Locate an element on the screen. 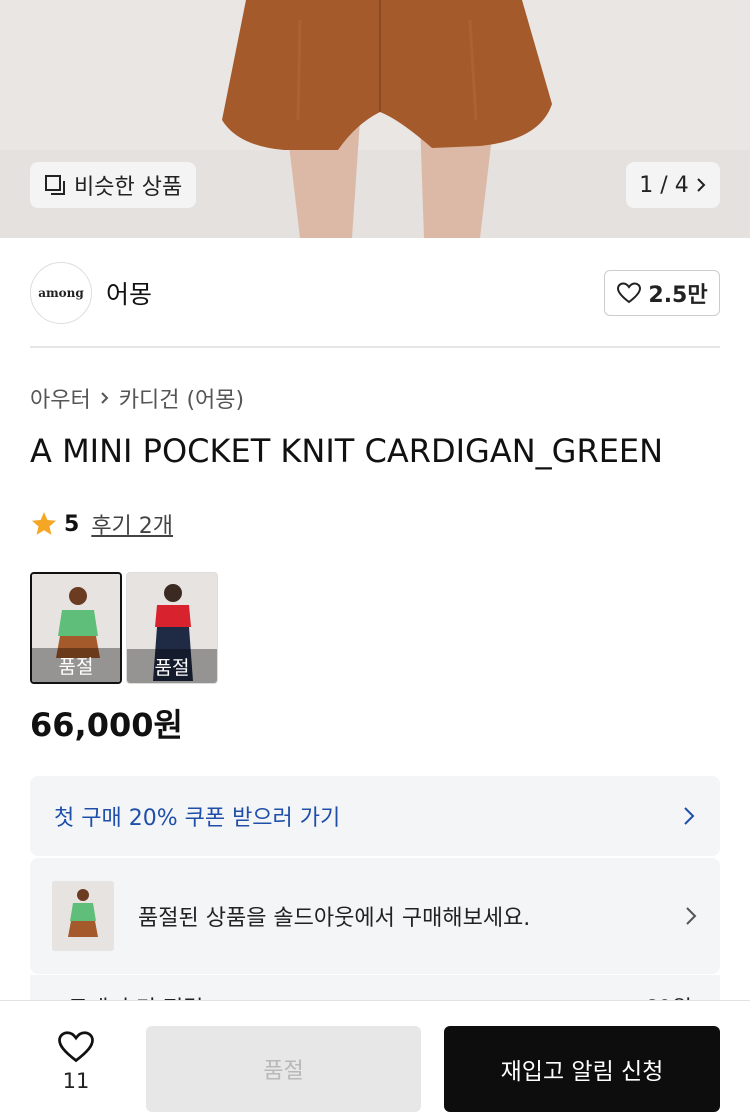 The width and height of the screenshot is (750, 1119). breadcrumb-category: 아우터 is located at coordinates (60, 398).